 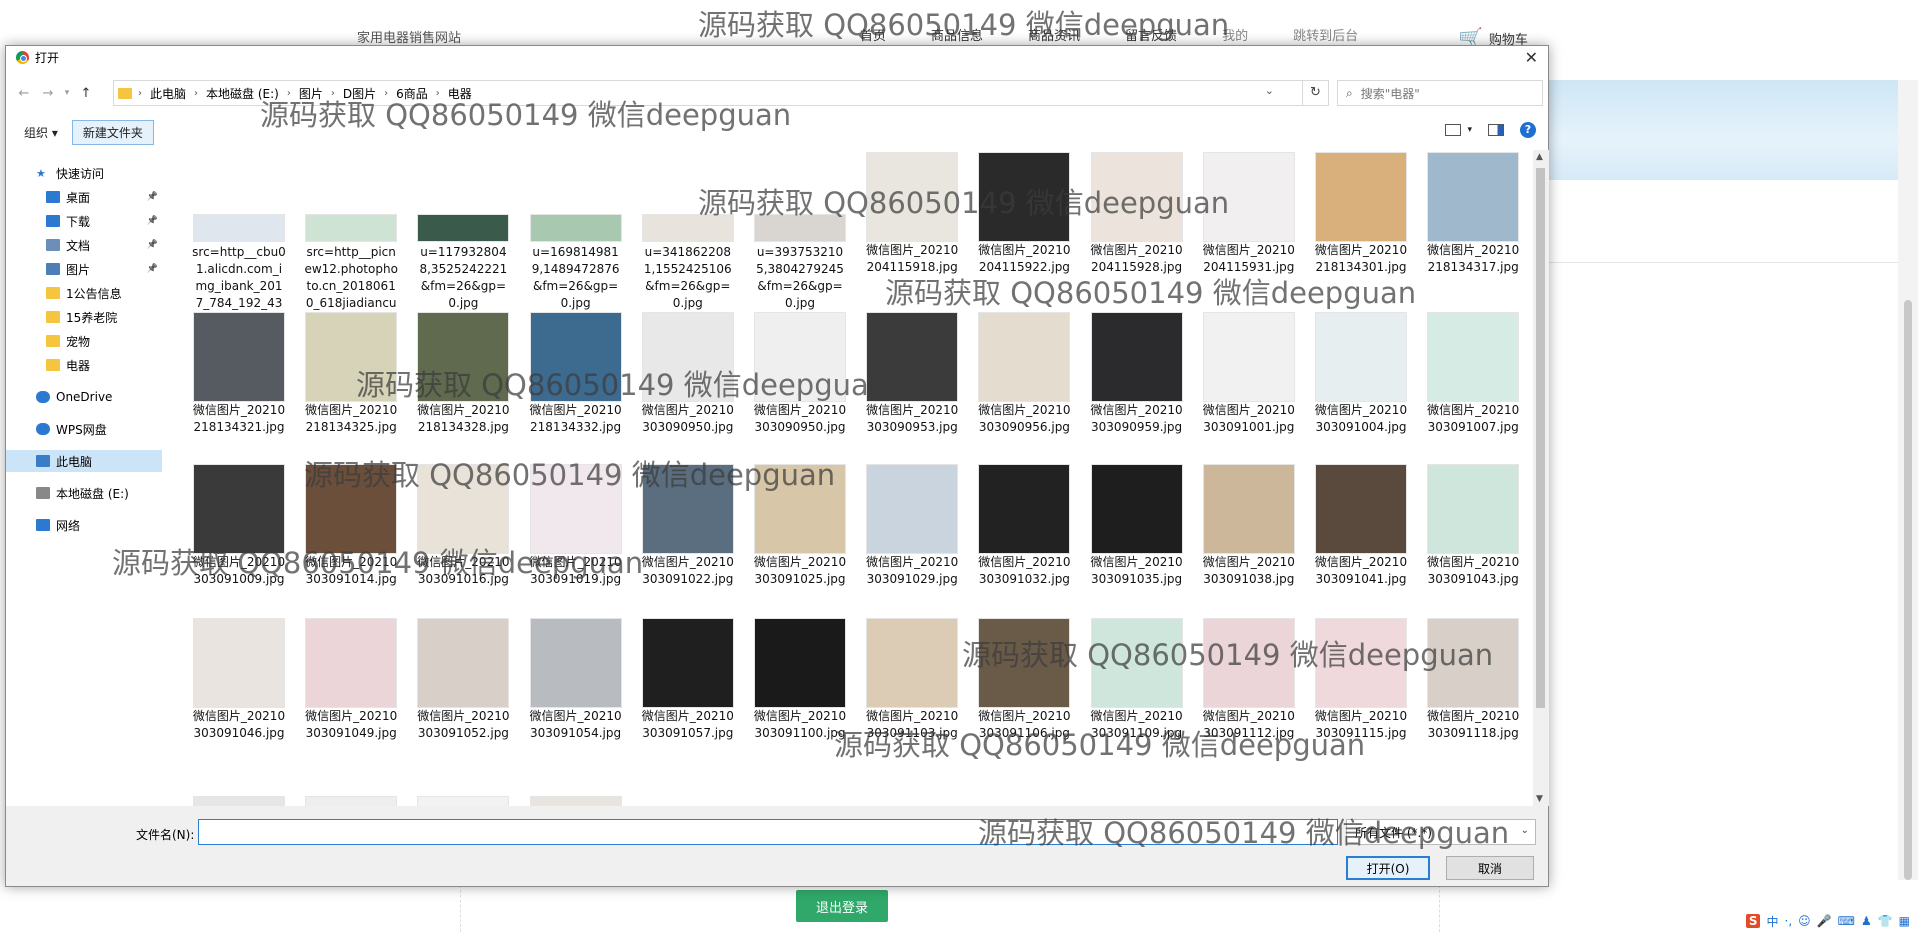 I want to click on grid-icon: ▦, so click(x=1904, y=921).